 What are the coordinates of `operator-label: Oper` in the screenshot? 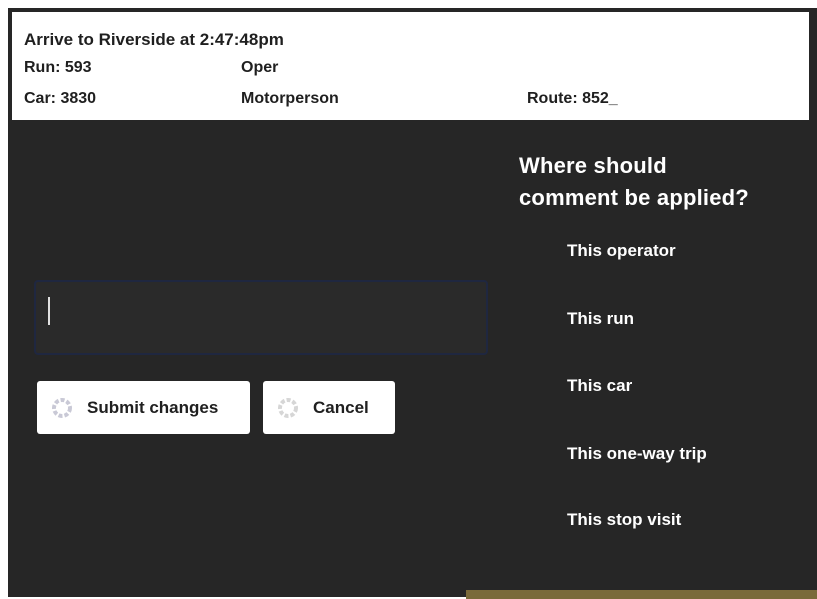 It's located at (260, 67).